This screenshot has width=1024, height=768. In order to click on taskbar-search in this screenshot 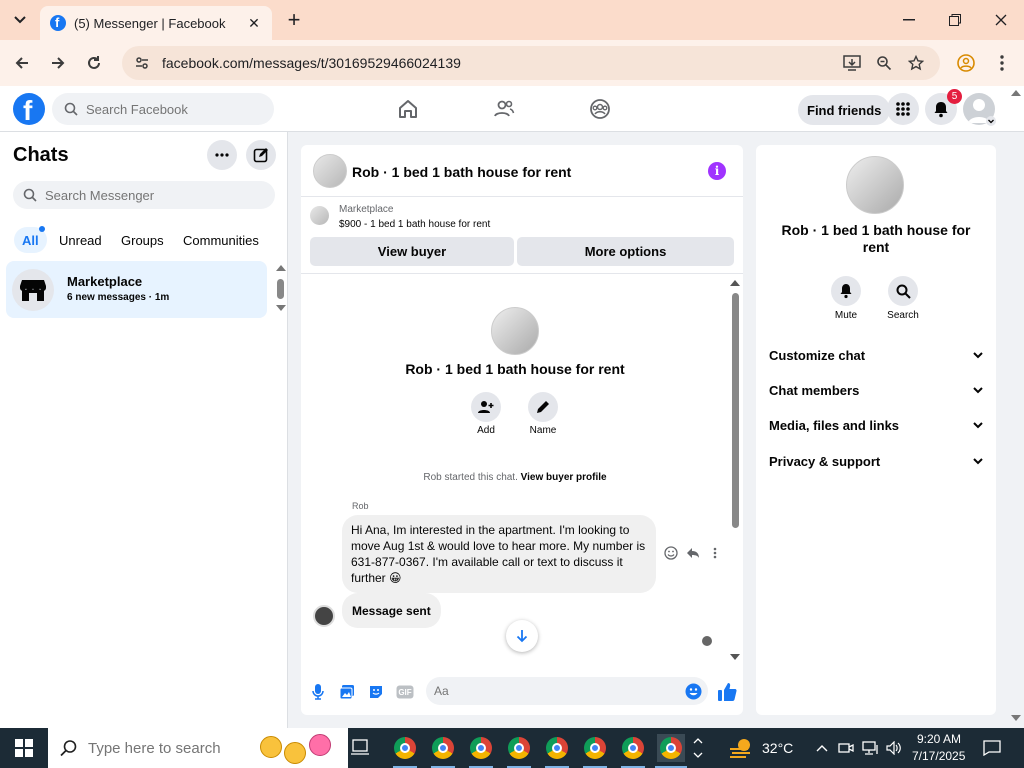, I will do `click(198, 748)`.